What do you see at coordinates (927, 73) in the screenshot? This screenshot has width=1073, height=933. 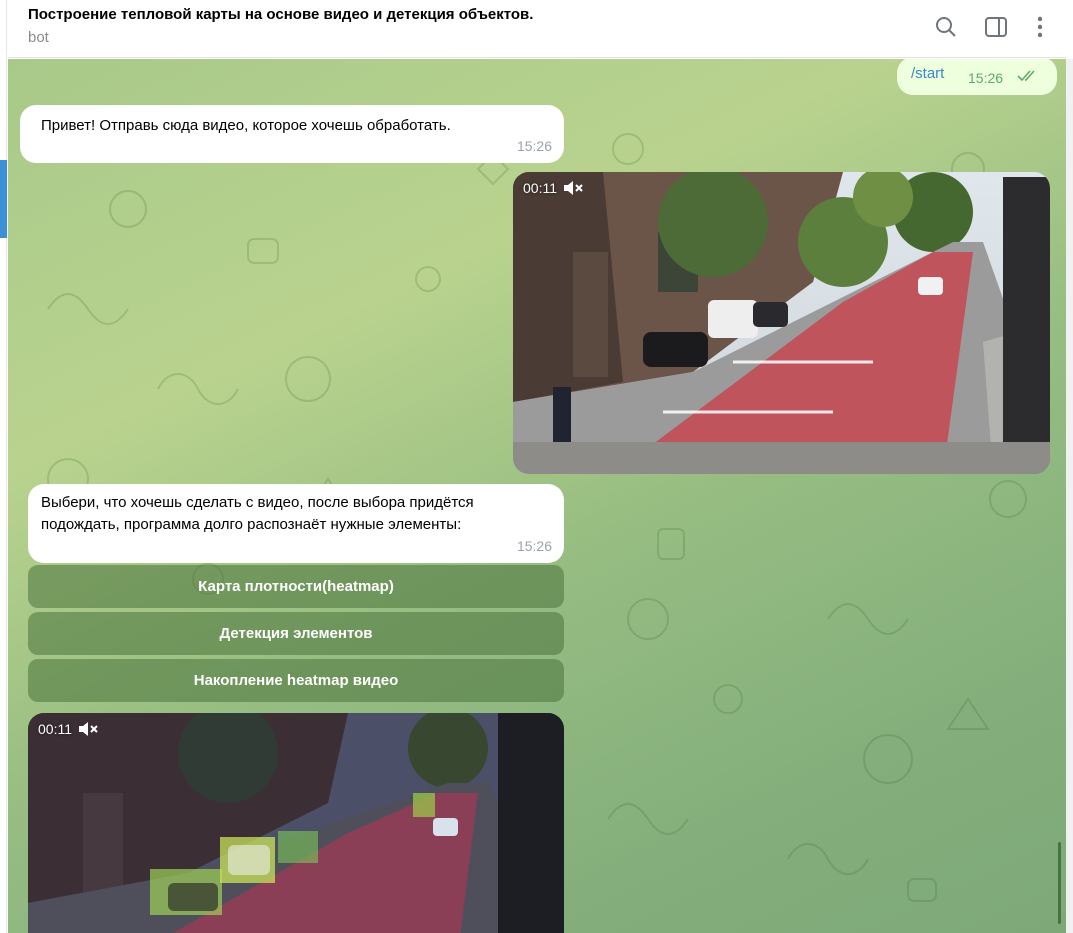 I see `start-command-link: /start` at bounding box center [927, 73].